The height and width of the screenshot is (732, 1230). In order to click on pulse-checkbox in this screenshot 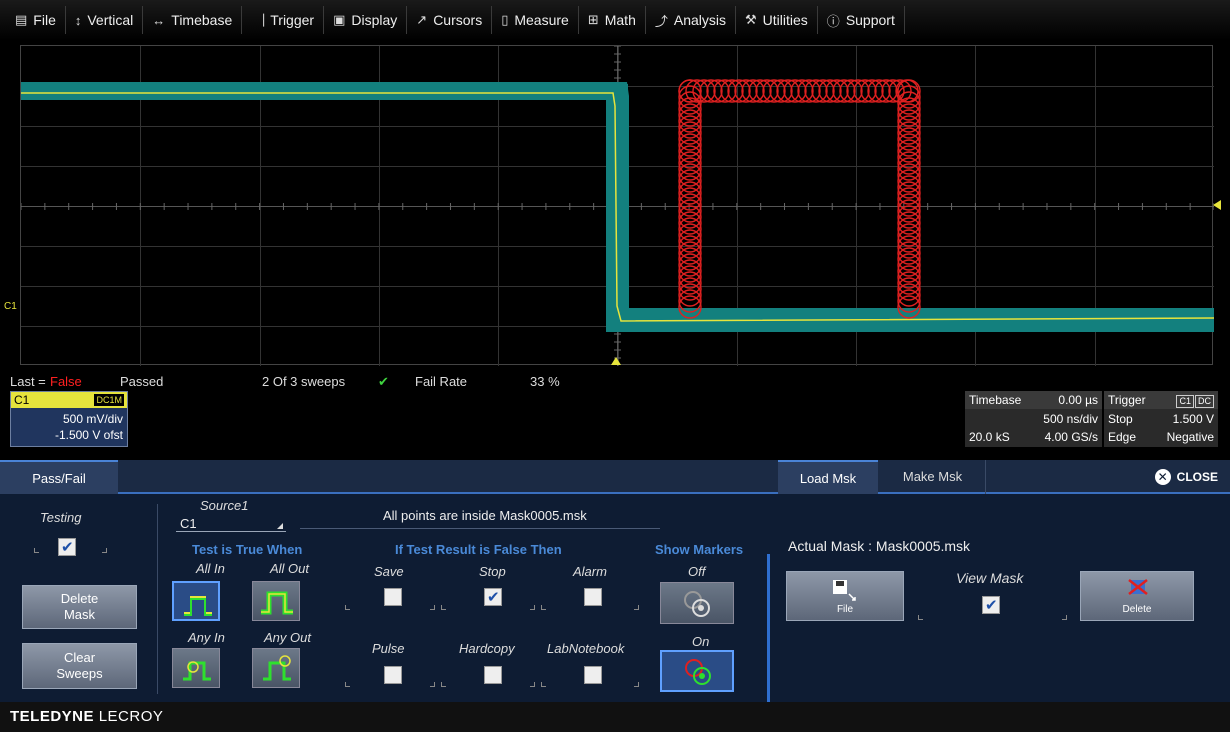, I will do `click(393, 675)`.